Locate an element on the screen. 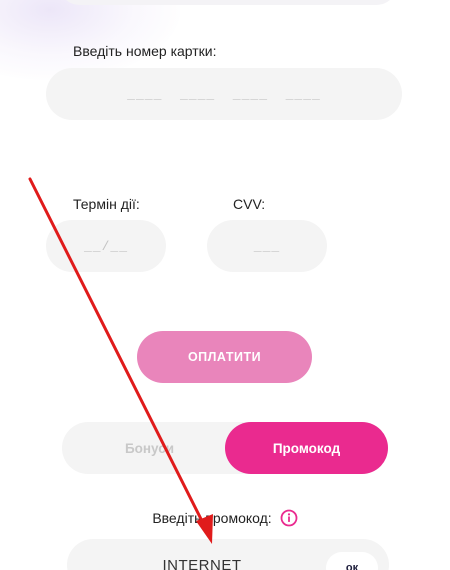 This screenshot has height=570, width=450. cvv-input: ___ is located at coordinates (267, 246).